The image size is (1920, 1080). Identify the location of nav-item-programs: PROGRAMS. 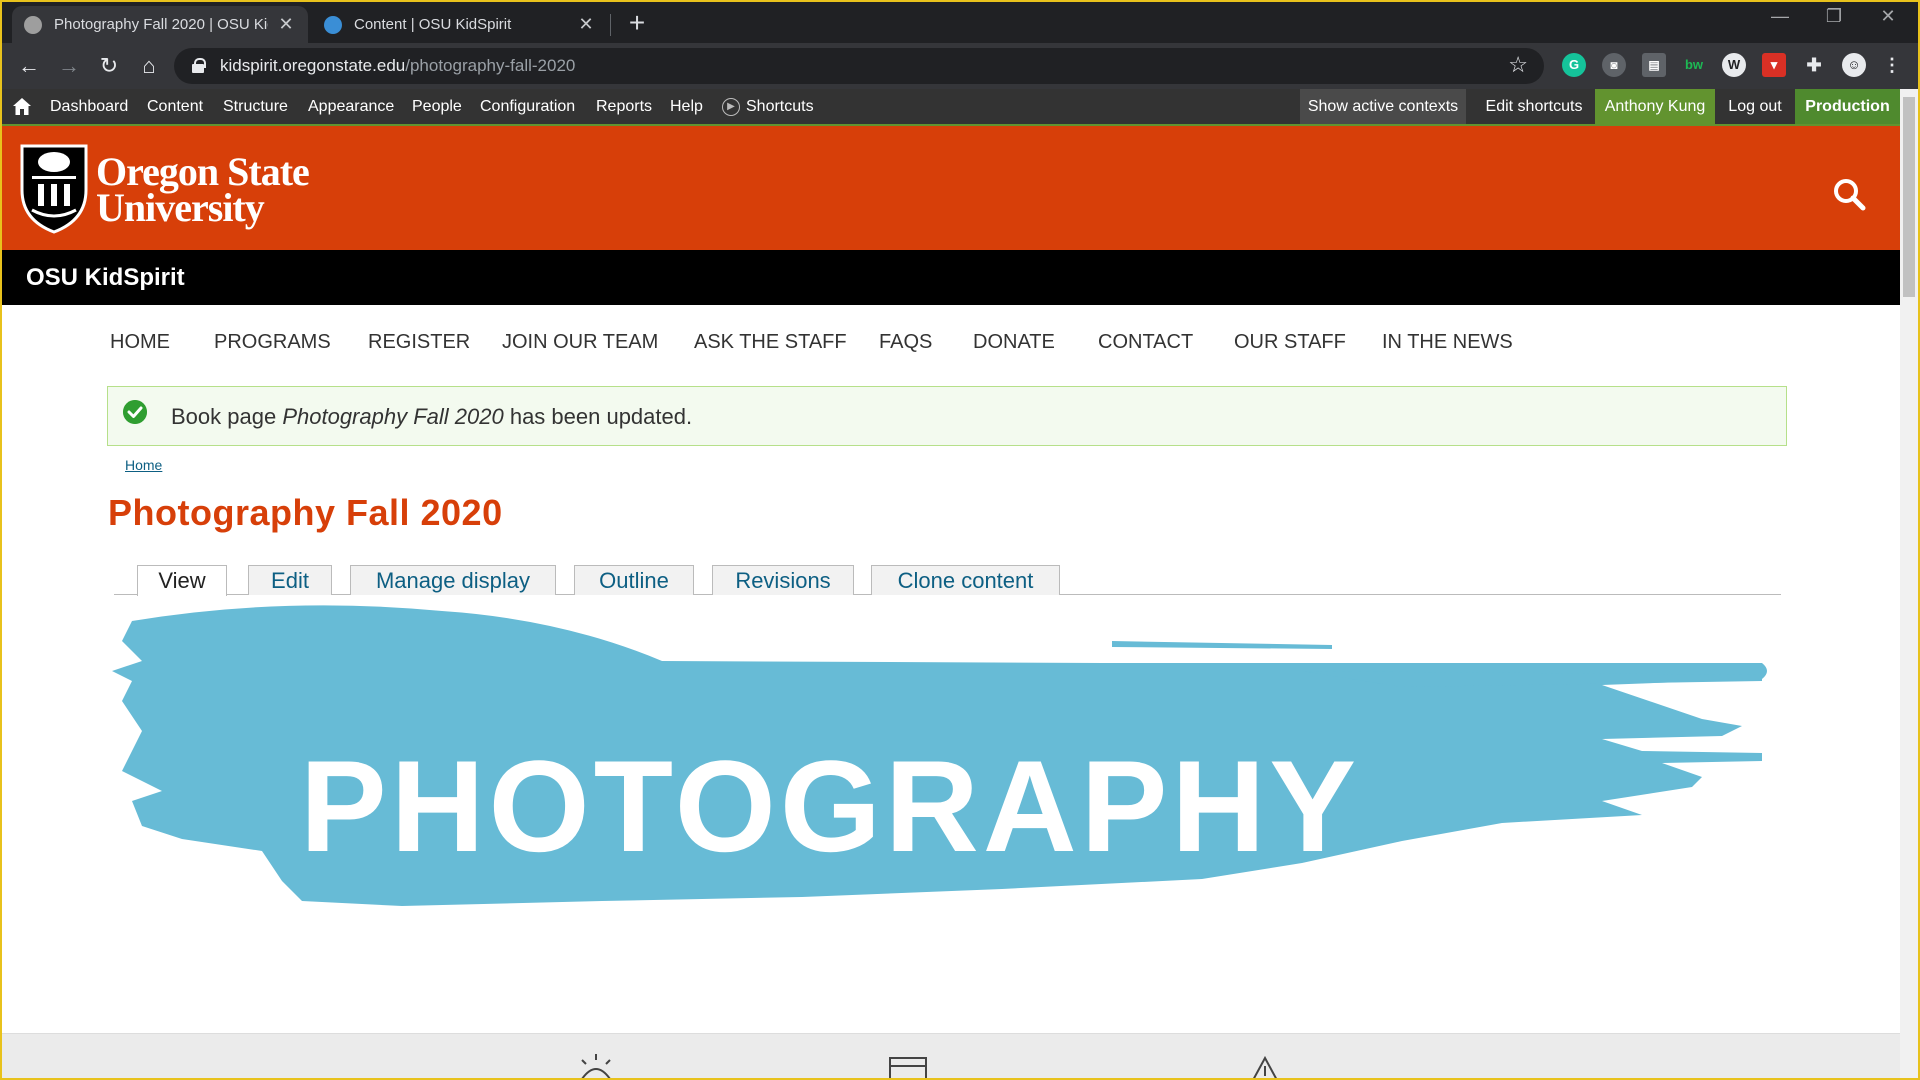
(272, 342).